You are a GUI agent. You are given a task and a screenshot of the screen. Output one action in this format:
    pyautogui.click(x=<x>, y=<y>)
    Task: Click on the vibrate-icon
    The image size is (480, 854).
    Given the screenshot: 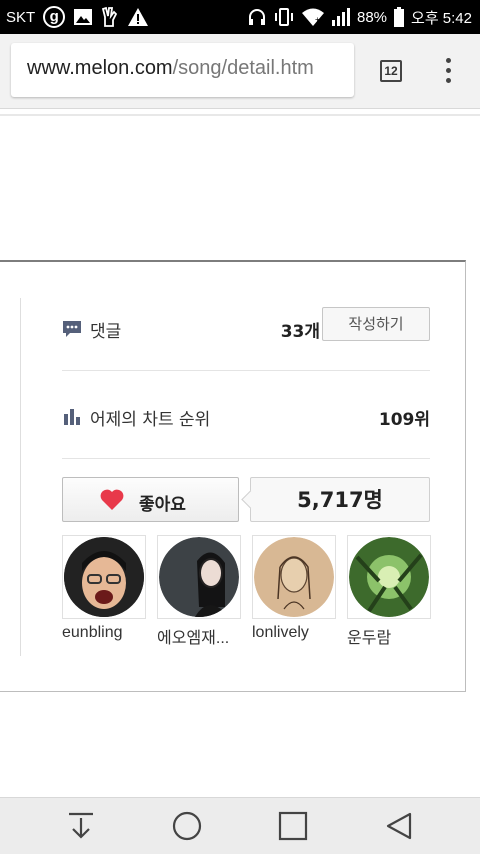 What is the action you would take?
    pyautogui.click(x=284, y=17)
    